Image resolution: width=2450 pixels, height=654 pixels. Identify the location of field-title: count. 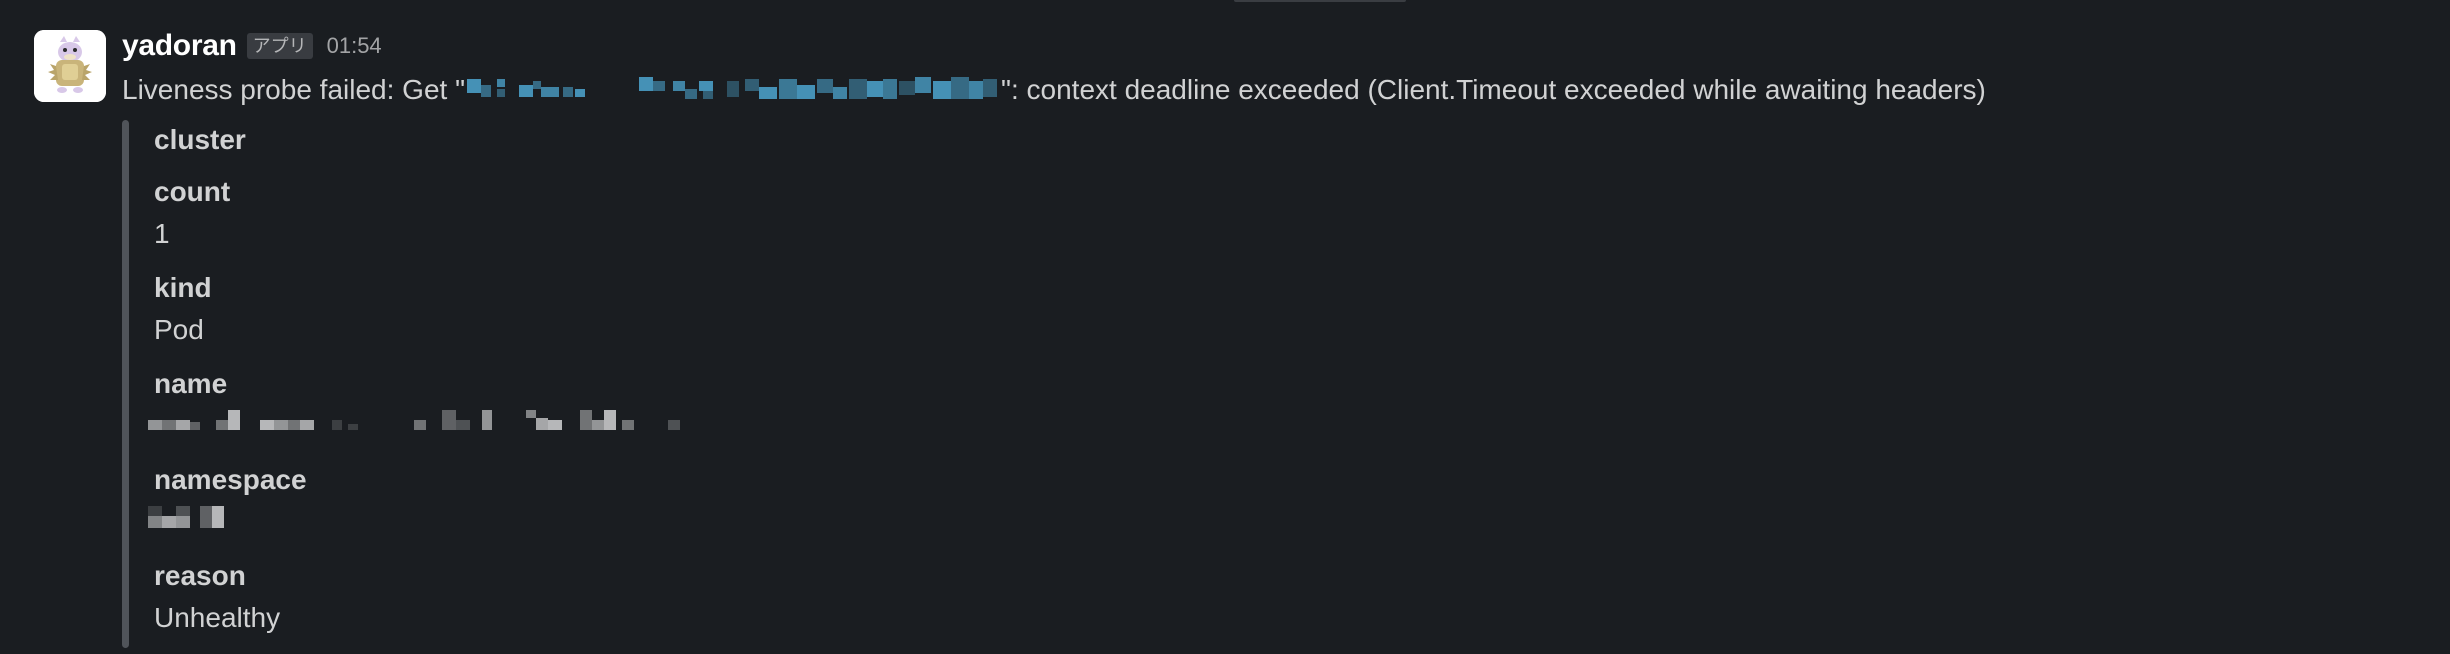
(192, 191).